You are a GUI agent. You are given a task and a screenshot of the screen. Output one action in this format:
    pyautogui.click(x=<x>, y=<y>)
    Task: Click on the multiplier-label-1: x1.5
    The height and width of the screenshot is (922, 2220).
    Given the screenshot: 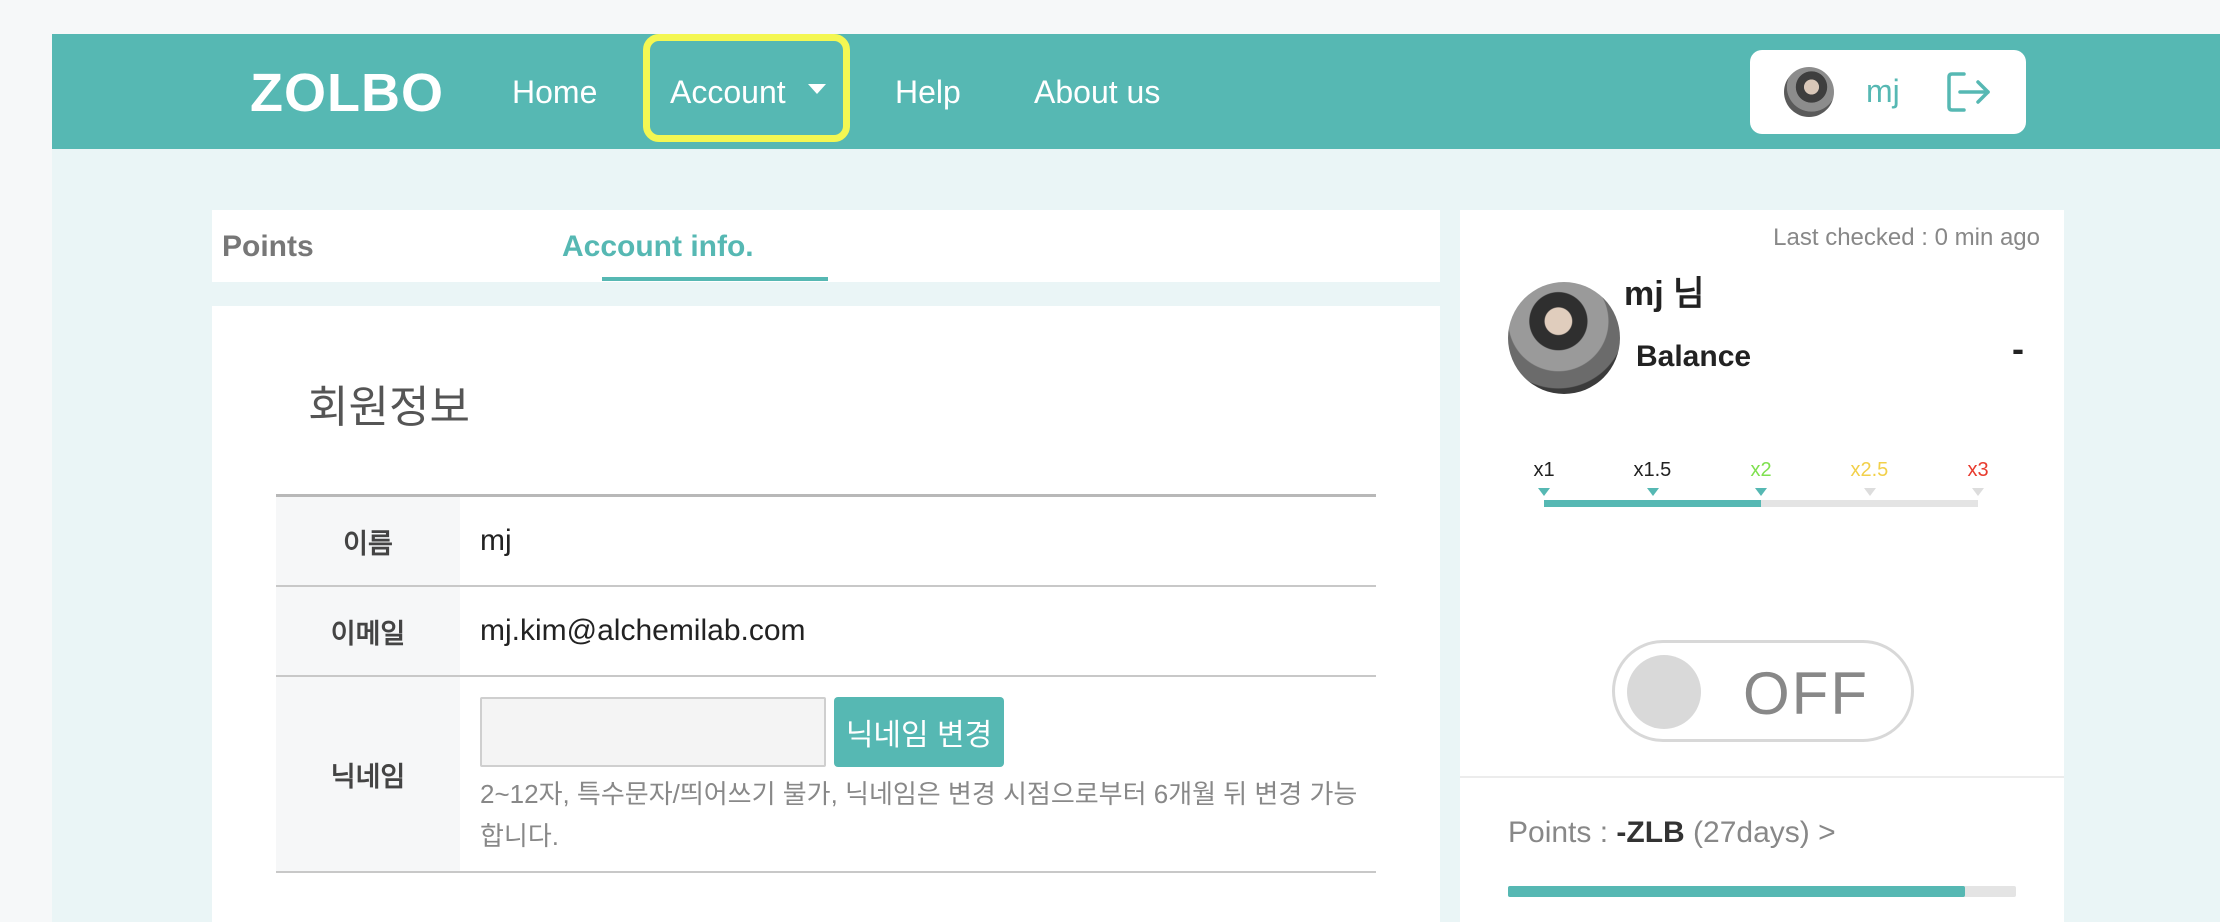 What is the action you would take?
    pyautogui.click(x=1652, y=470)
    